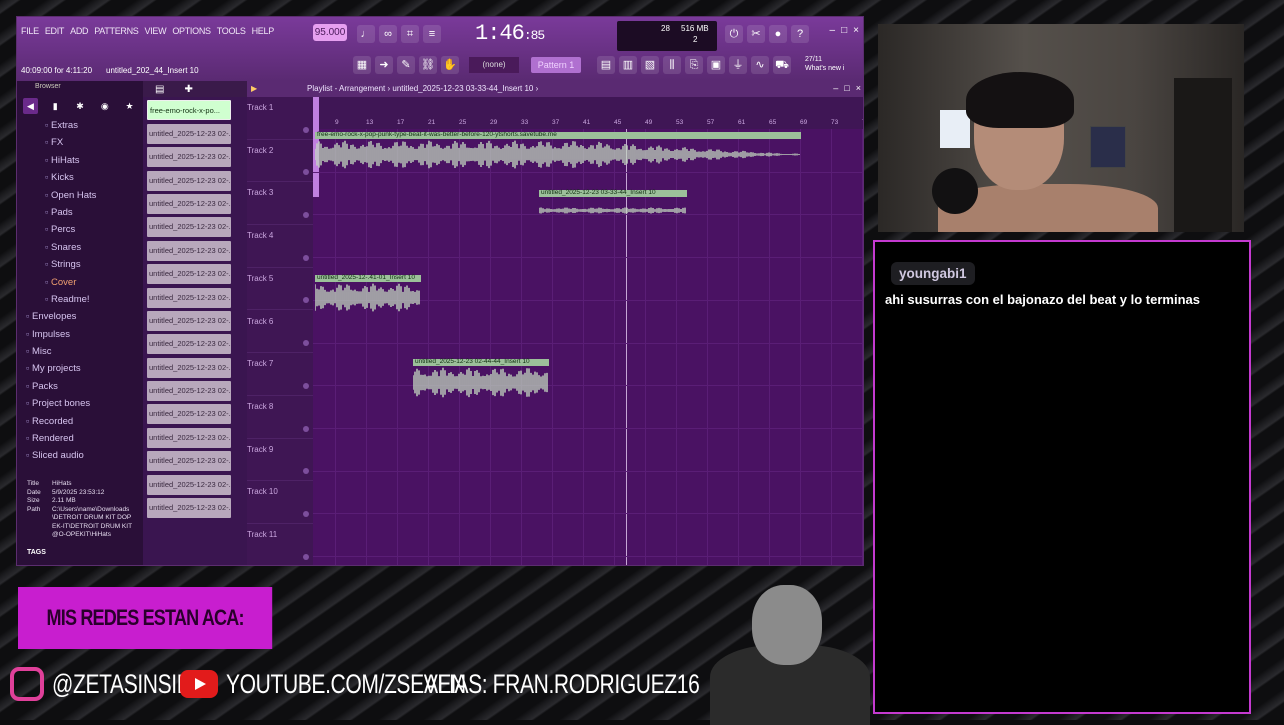  Describe the element at coordinates (80, 160) in the screenshot. I see `browser-item: ▫ HiHats` at that location.